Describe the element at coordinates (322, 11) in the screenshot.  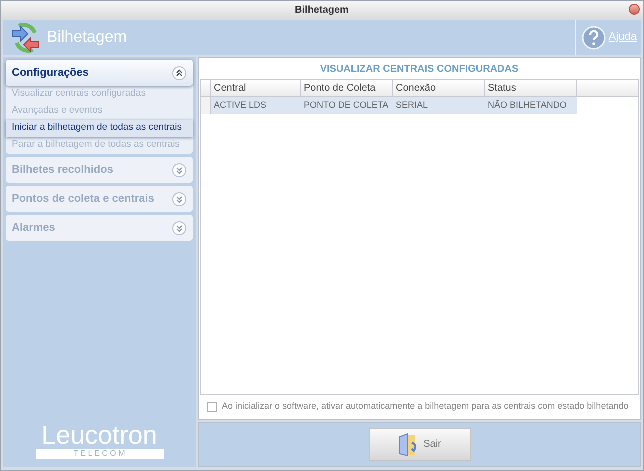
I see `window-title: Bilhetagem` at that location.